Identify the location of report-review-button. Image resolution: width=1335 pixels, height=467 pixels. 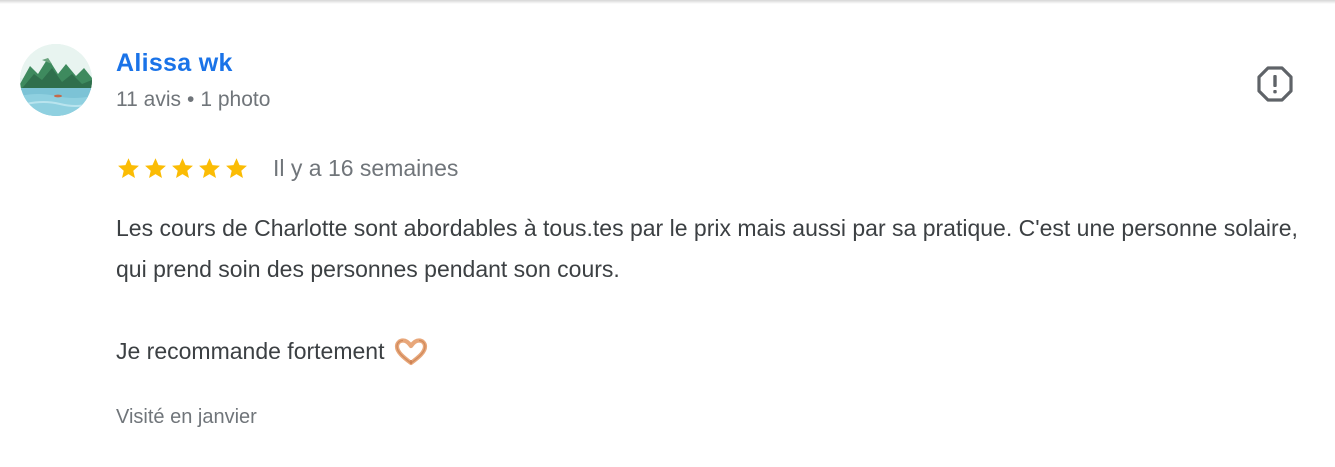
(1275, 84).